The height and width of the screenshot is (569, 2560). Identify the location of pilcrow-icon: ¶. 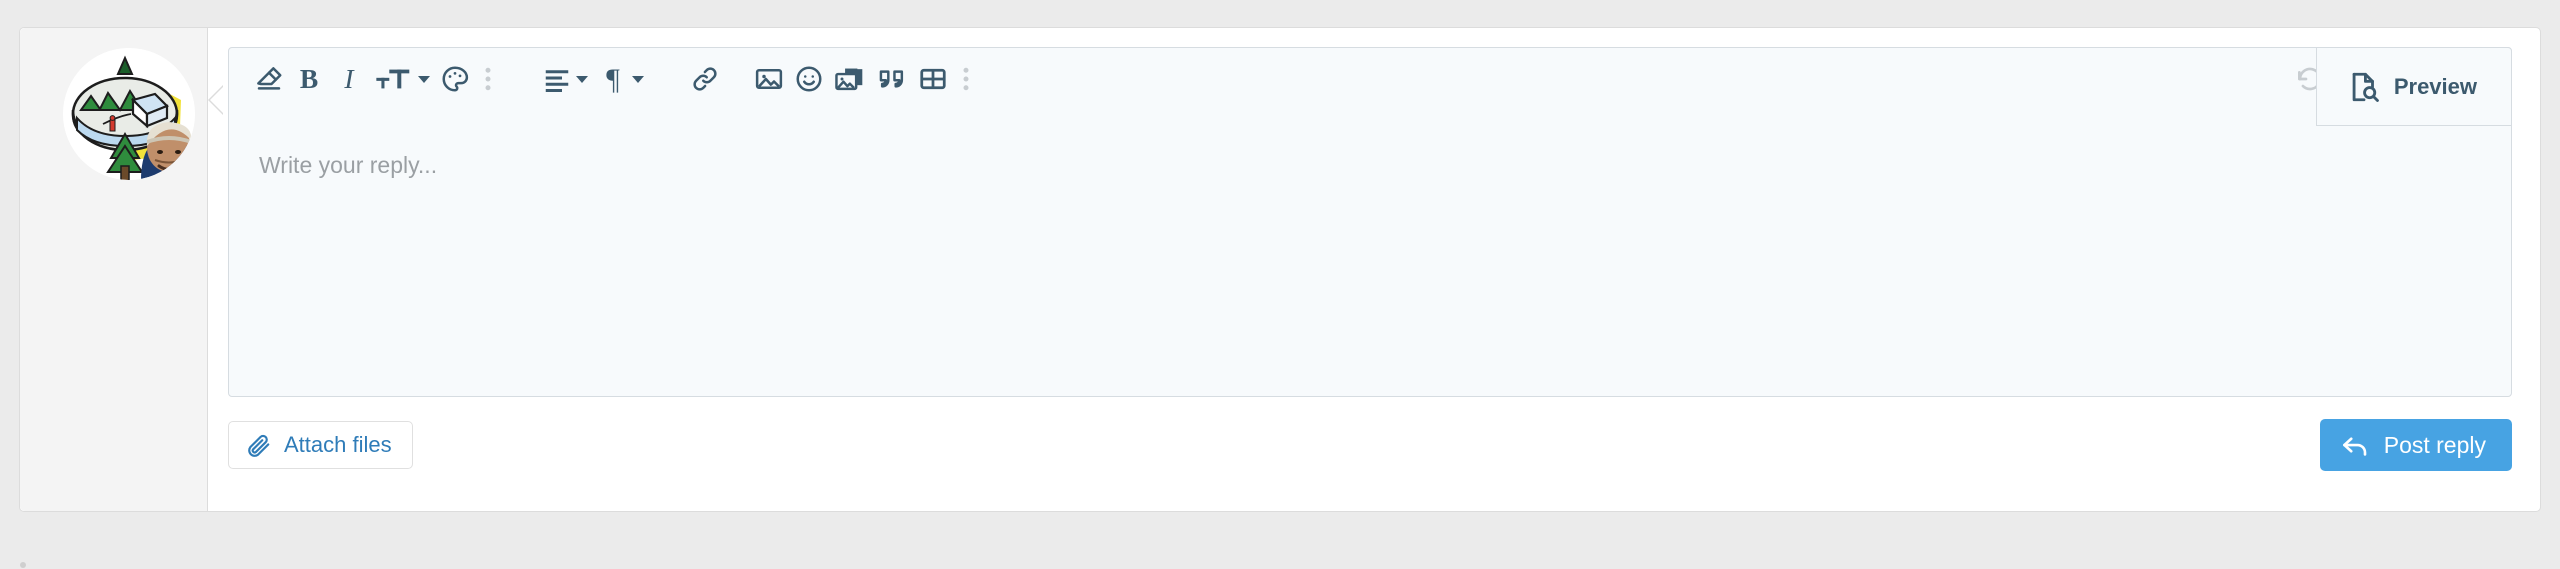
(613, 79).